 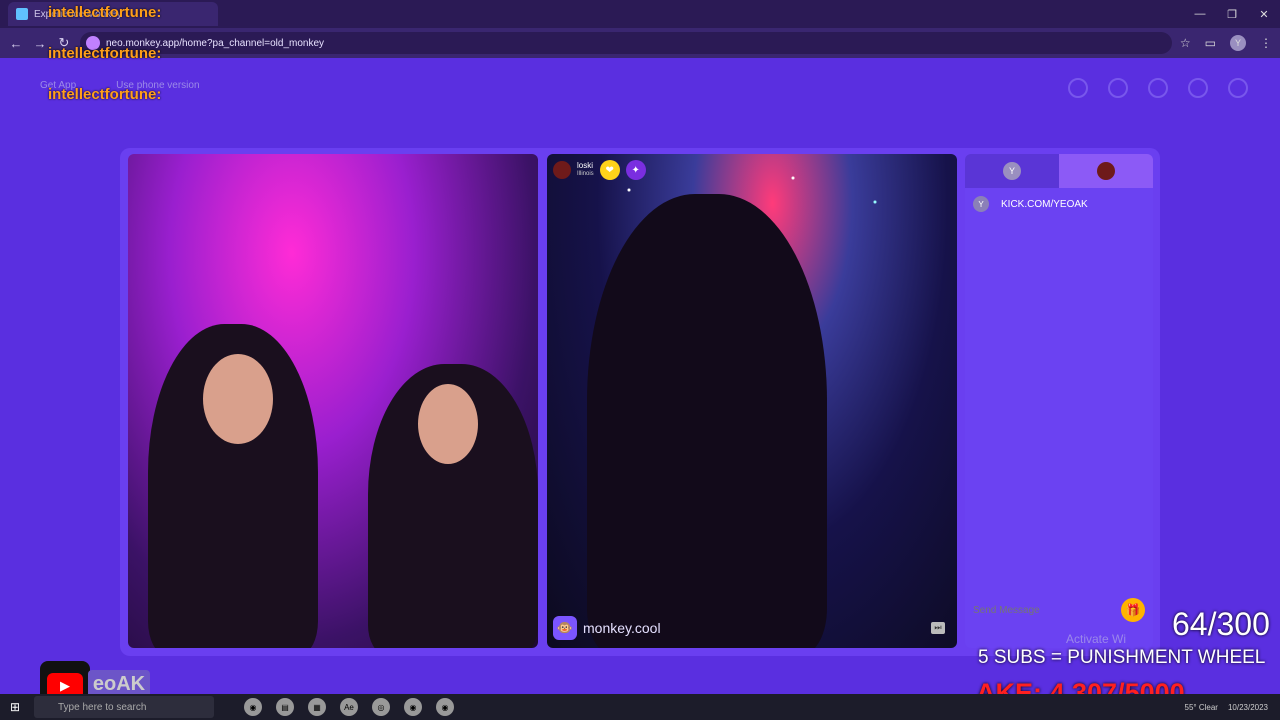 What do you see at coordinates (562, 170) in the screenshot?
I see `peer-avatar` at bounding box center [562, 170].